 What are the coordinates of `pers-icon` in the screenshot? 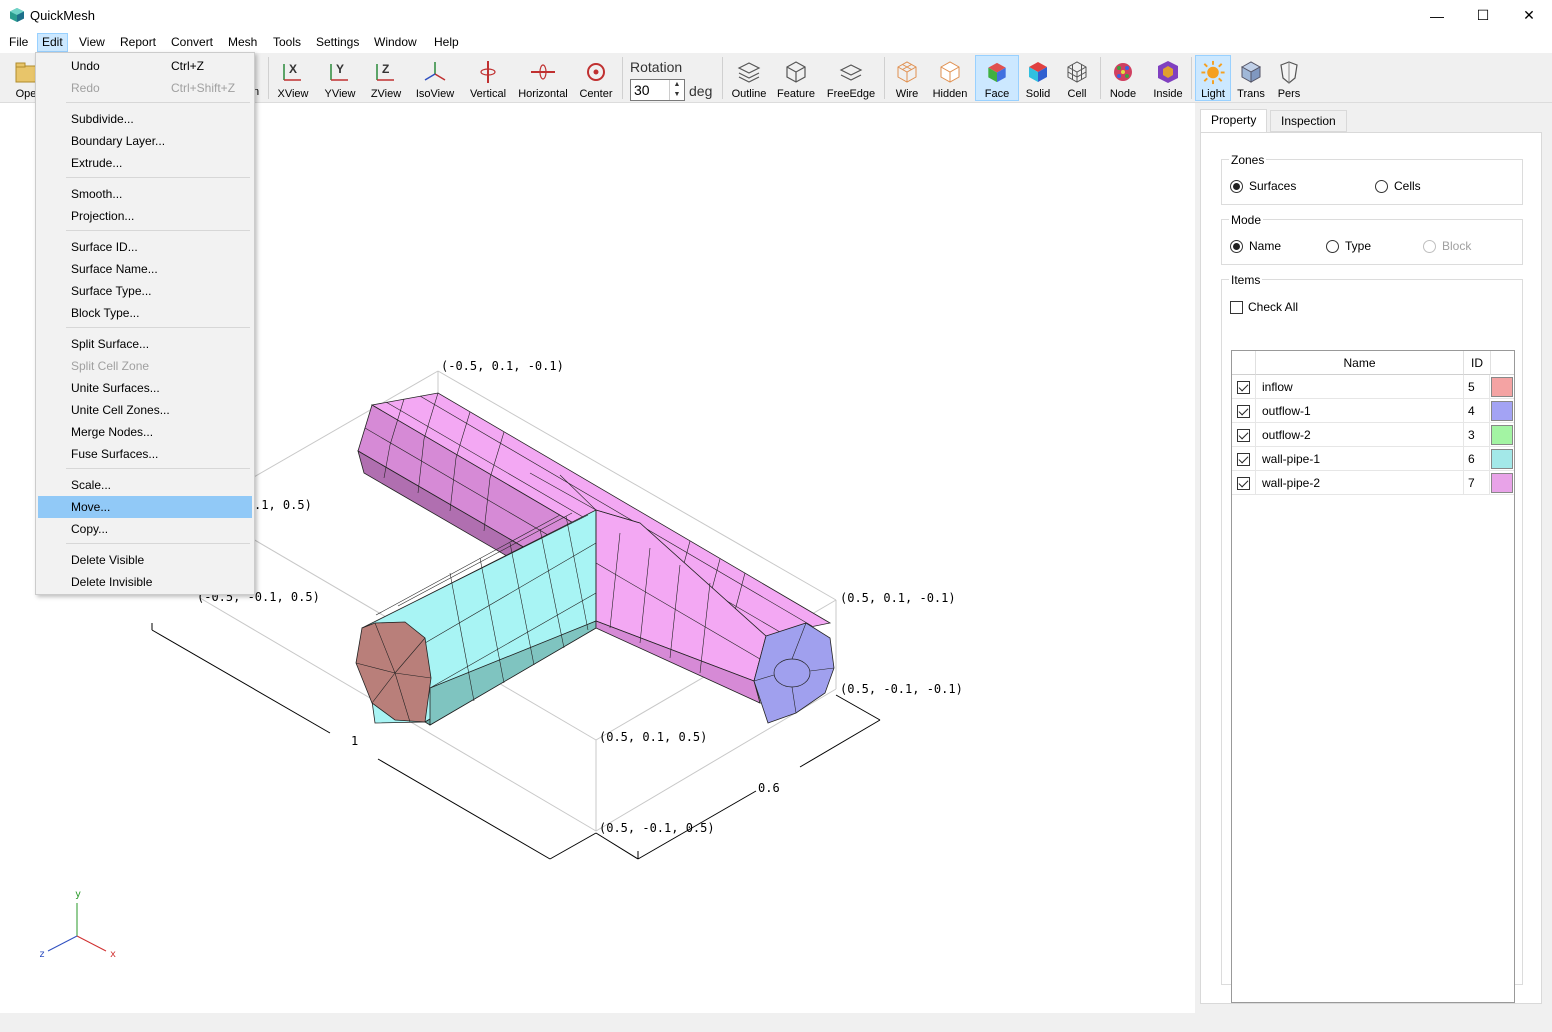 It's located at (1289, 72).